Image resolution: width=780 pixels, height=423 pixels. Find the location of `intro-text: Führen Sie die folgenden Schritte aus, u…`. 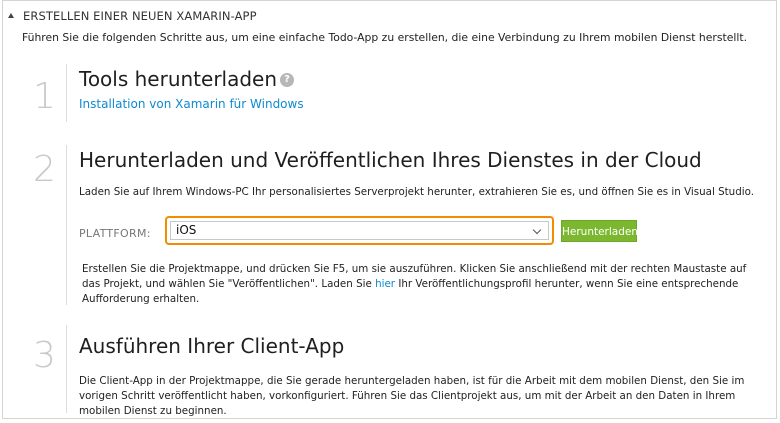

intro-text: Führen Sie die folgenden Schritte aus, u… is located at coordinates (385, 37).